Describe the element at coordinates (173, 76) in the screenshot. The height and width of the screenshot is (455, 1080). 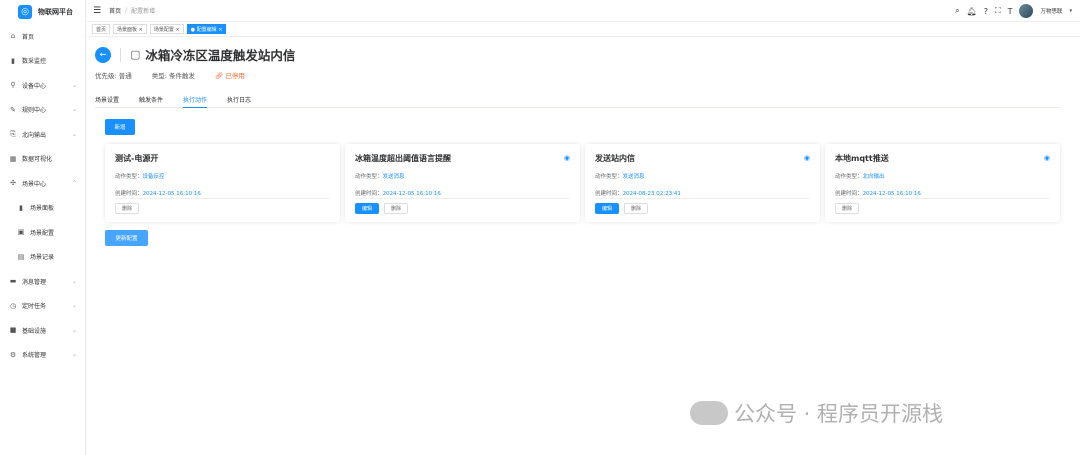
I see `scene-type: 类型: 条件触发` at that location.